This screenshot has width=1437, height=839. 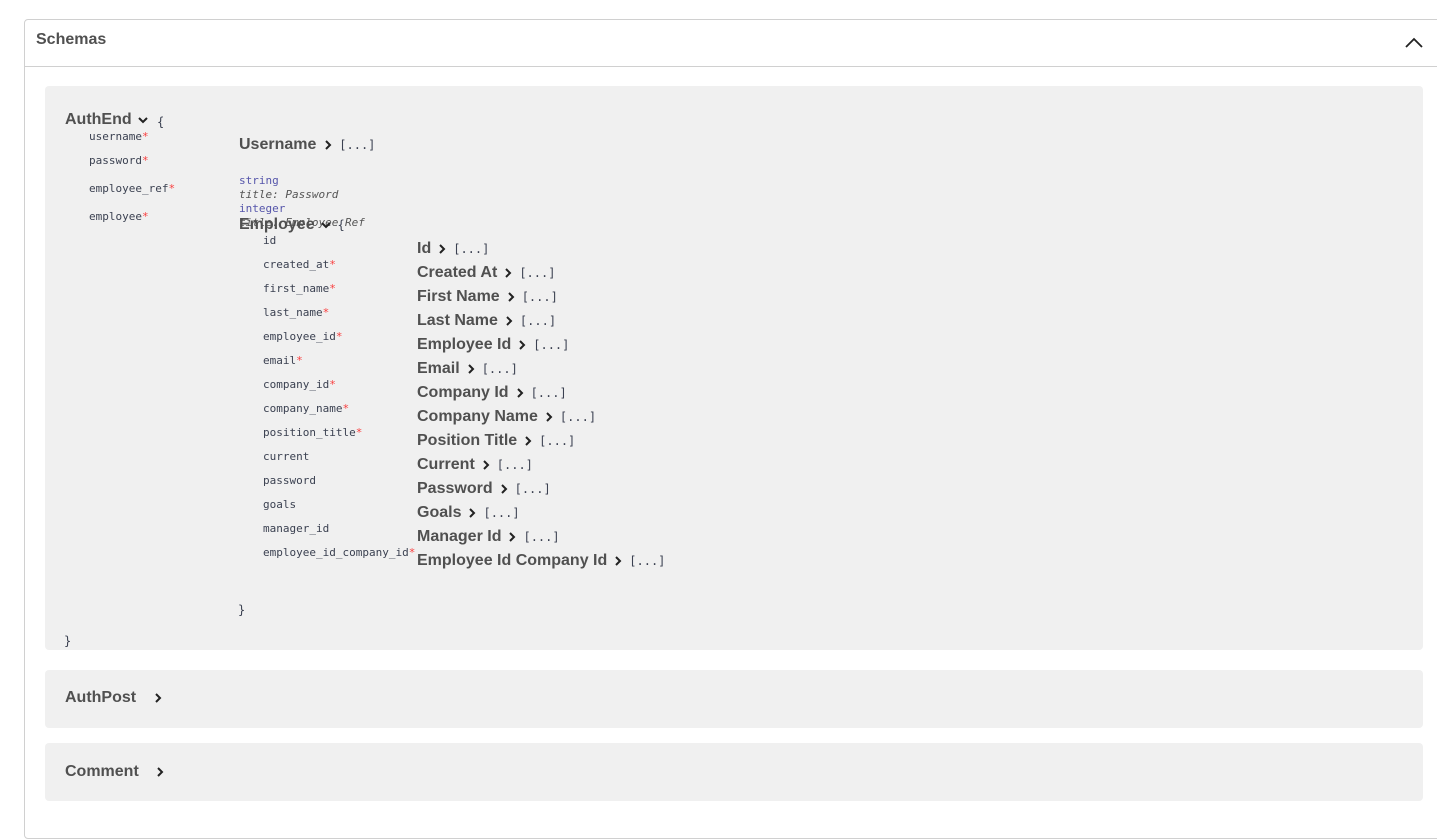 I want to click on prop-title: First Name [...], so click(x=487, y=297).